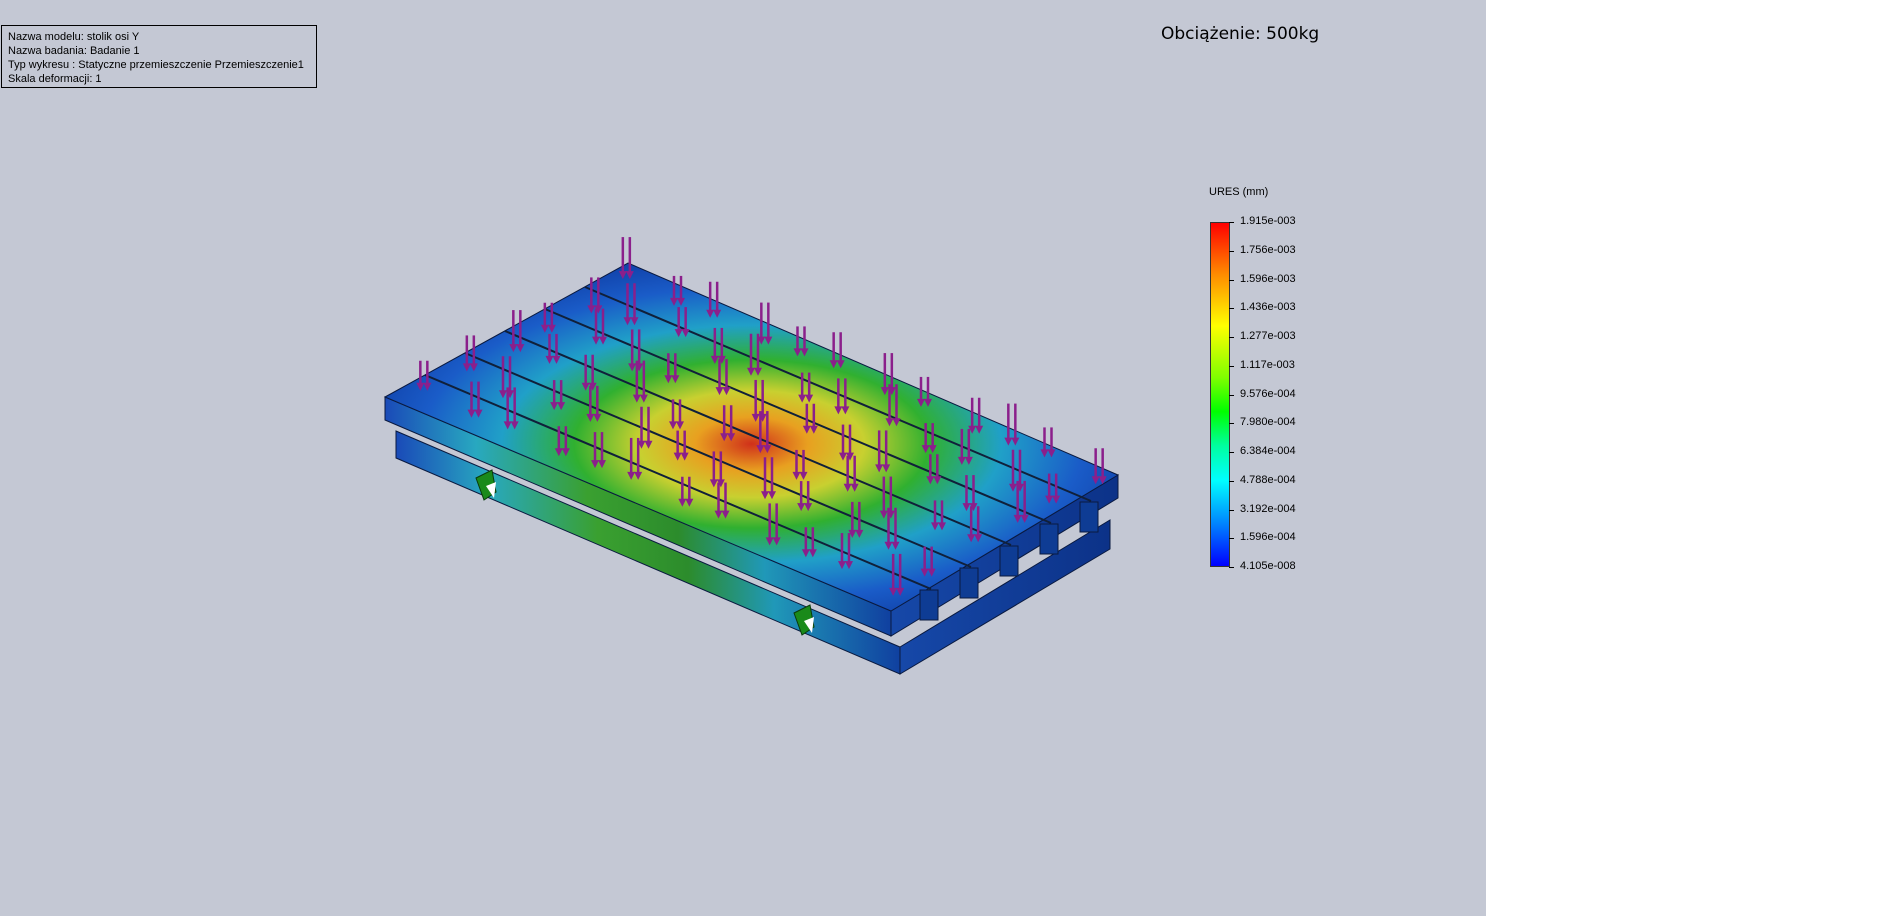 The height and width of the screenshot is (922, 1883). I want to click on legend-value-label: 1.436e-003, so click(1268, 307).